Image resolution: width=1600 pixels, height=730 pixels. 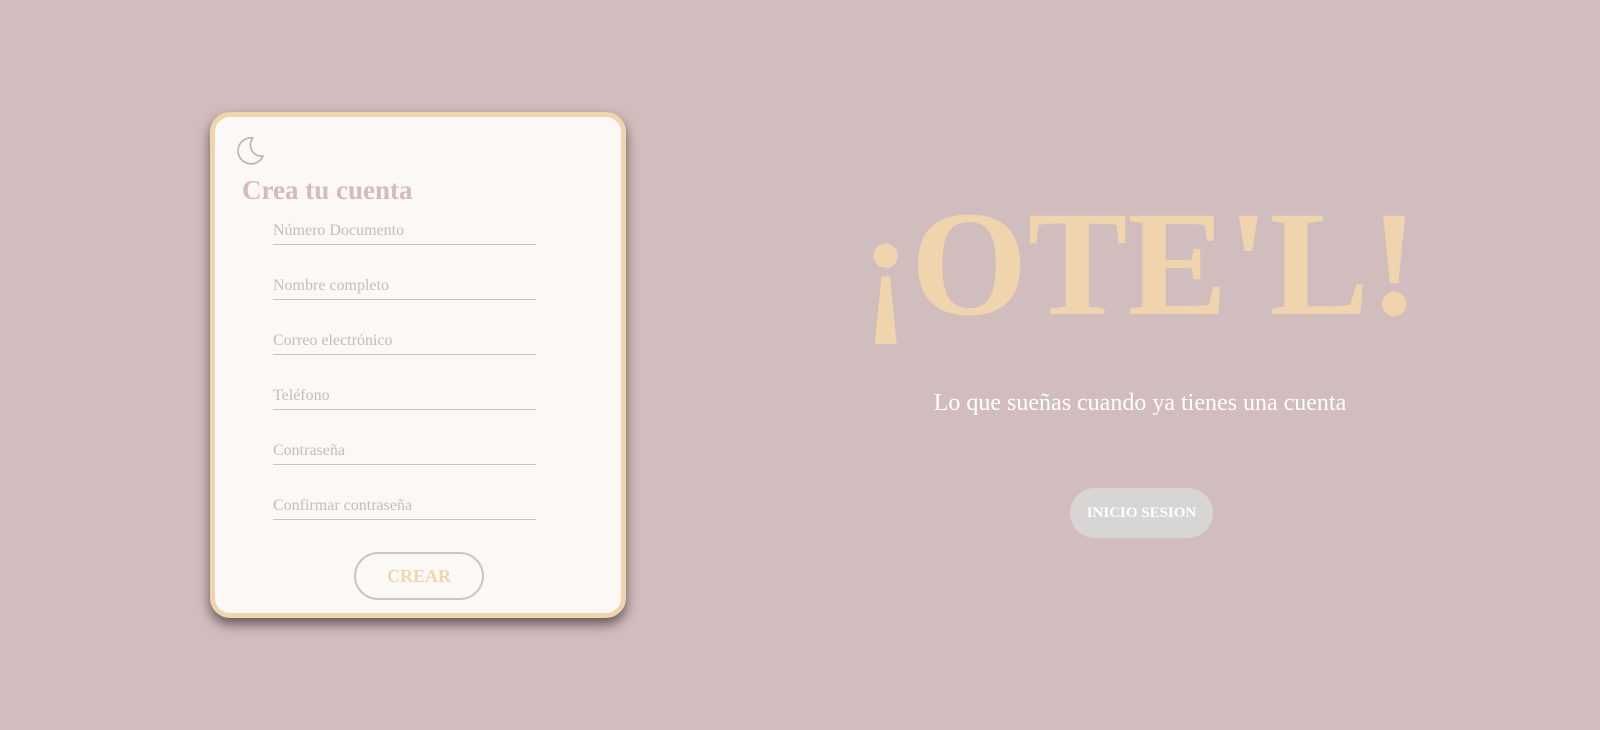 What do you see at coordinates (1140, 264) in the screenshot?
I see `brand-logo-text: ¡OTE'L!` at bounding box center [1140, 264].